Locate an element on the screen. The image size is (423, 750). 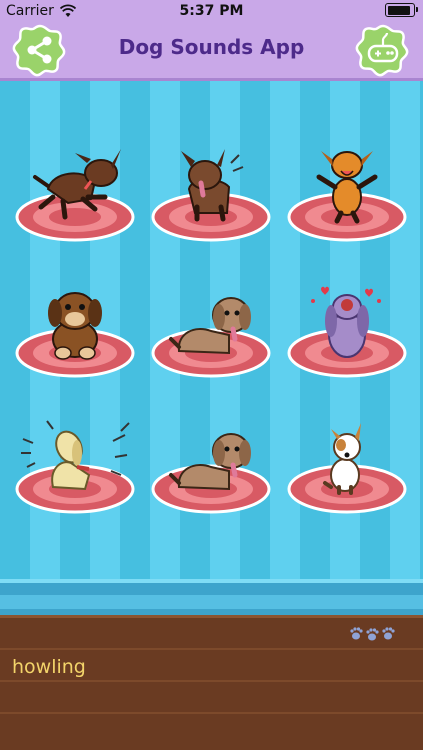
running-dog-icon is located at coordinates (75, 195).